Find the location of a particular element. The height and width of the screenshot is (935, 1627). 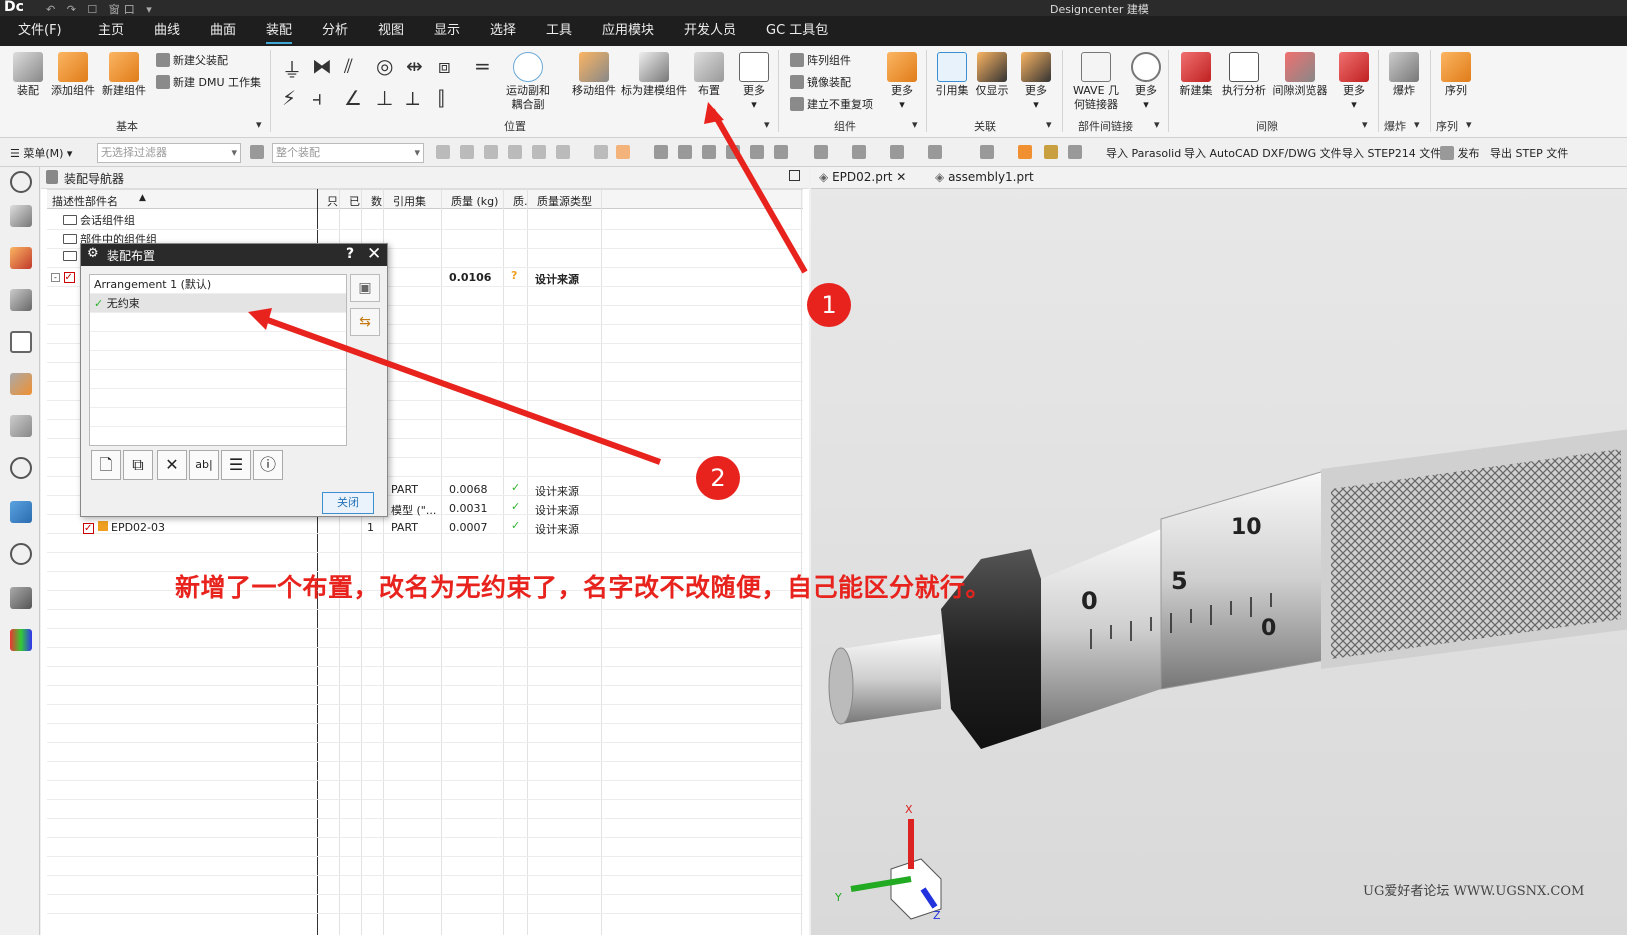

selection-scope-dropdown: 整个装配 is located at coordinates (348, 153).